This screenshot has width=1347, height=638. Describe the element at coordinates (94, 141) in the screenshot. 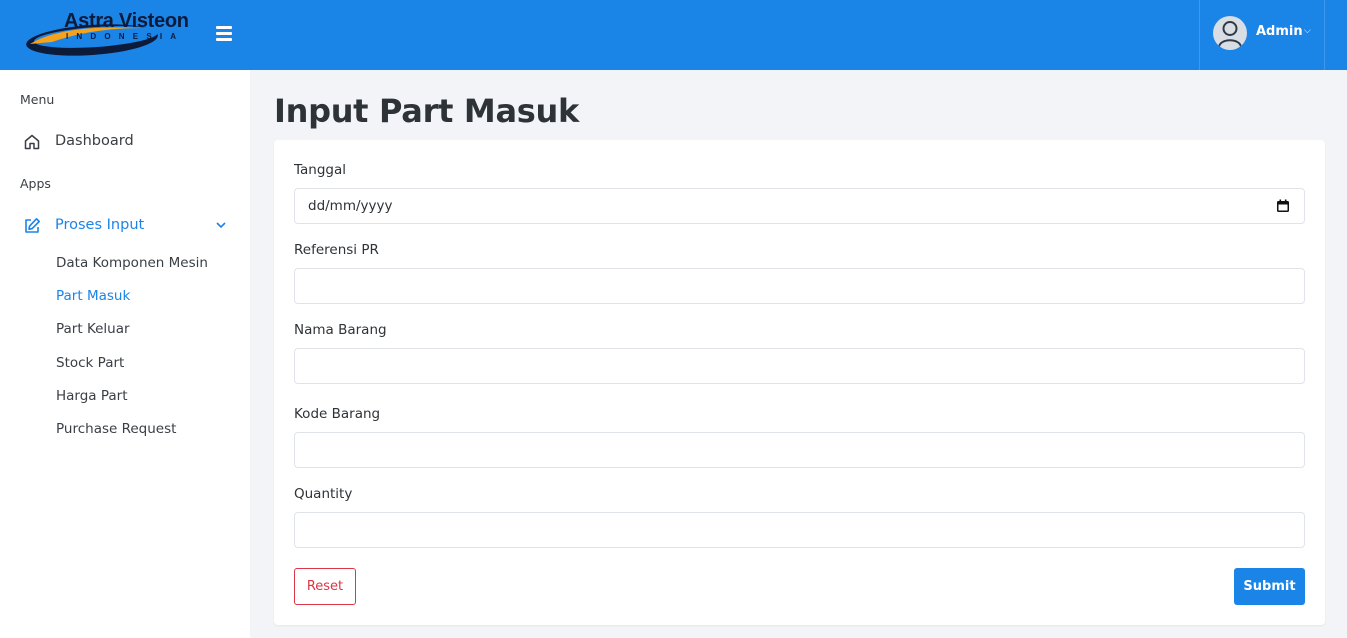

I see `sidebar-item-label: Dashboard` at that location.